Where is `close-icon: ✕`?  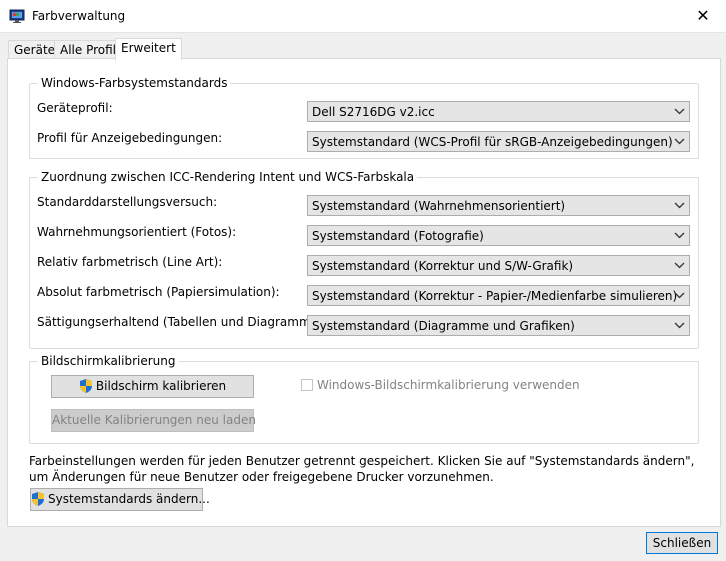 close-icon: ✕ is located at coordinates (703, 15).